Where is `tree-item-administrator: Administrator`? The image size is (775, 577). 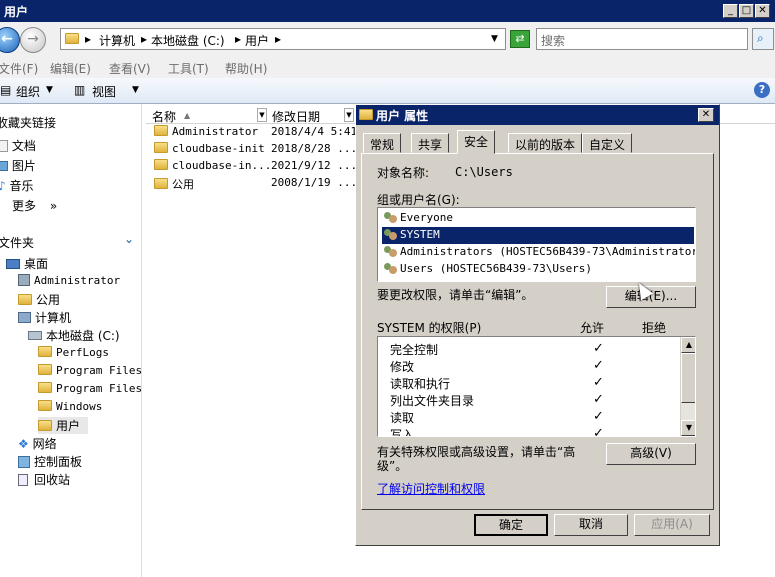 tree-item-administrator: Administrator is located at coordinates (69, 280).